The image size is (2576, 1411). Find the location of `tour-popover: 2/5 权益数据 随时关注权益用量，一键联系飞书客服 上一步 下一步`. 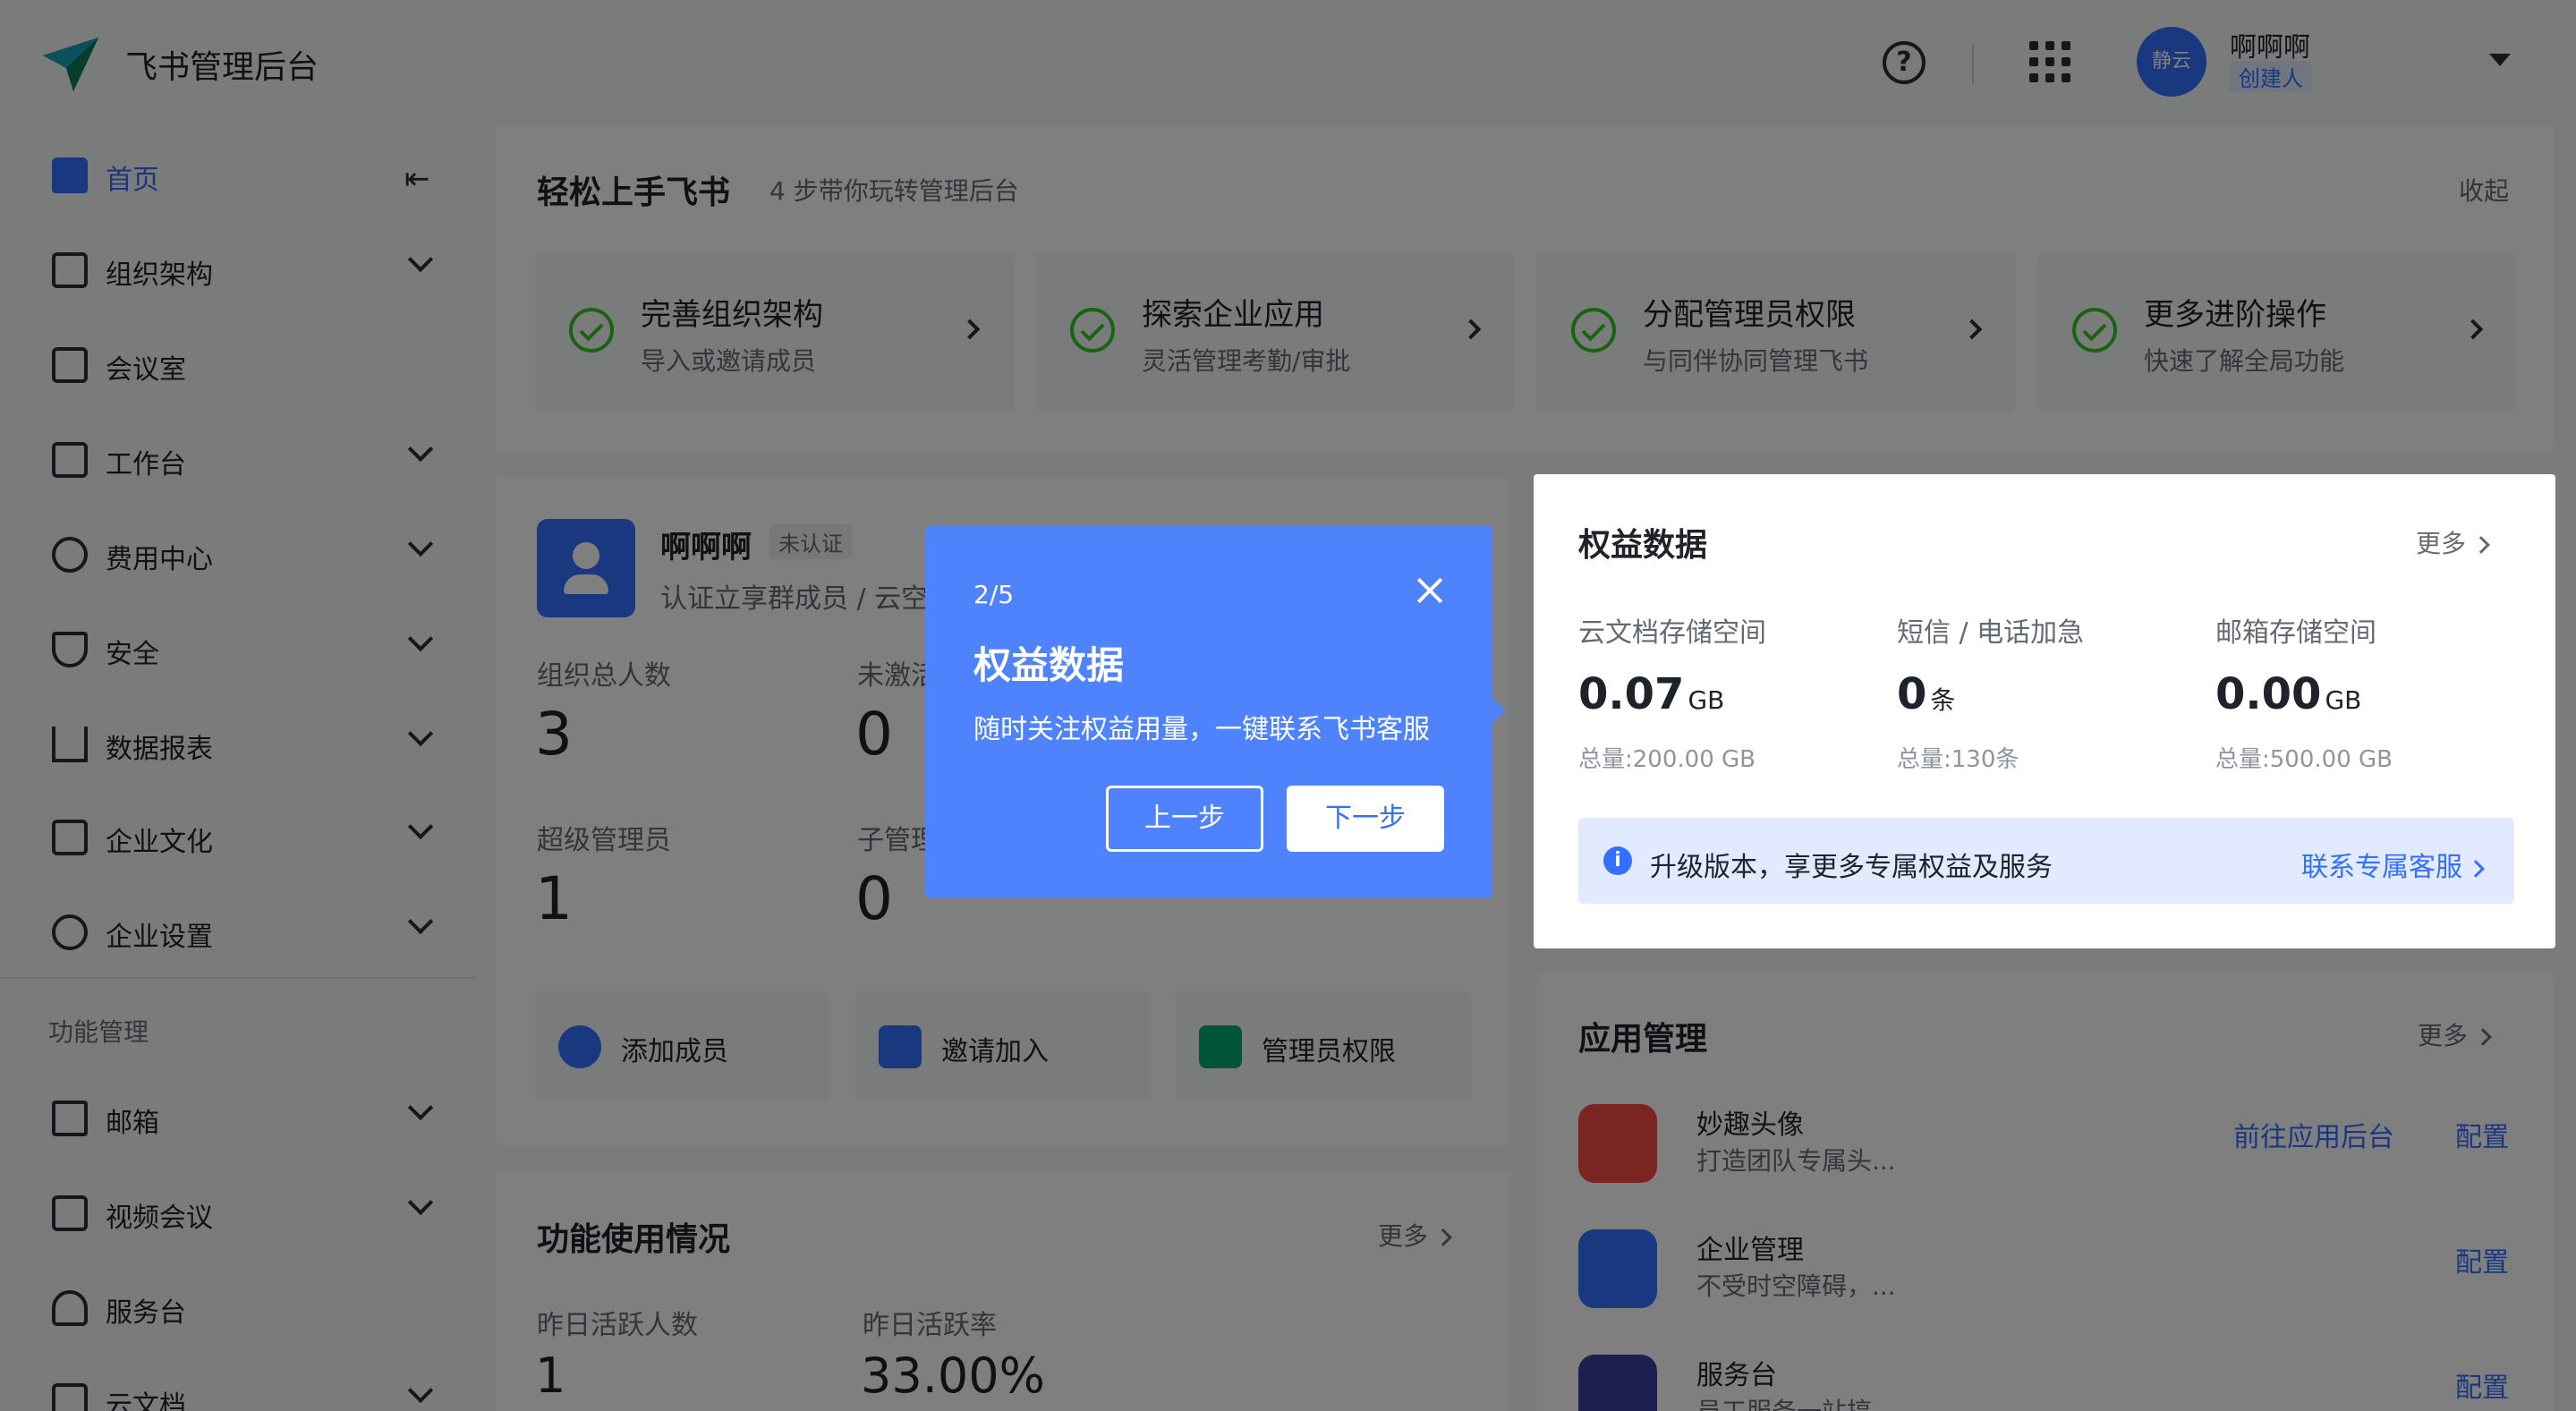

tour-popover: 2/5 权益数据 随时关注权益用量，一键联系飞书客服 上一步 下一步 is located at coordinates (1215, 712).